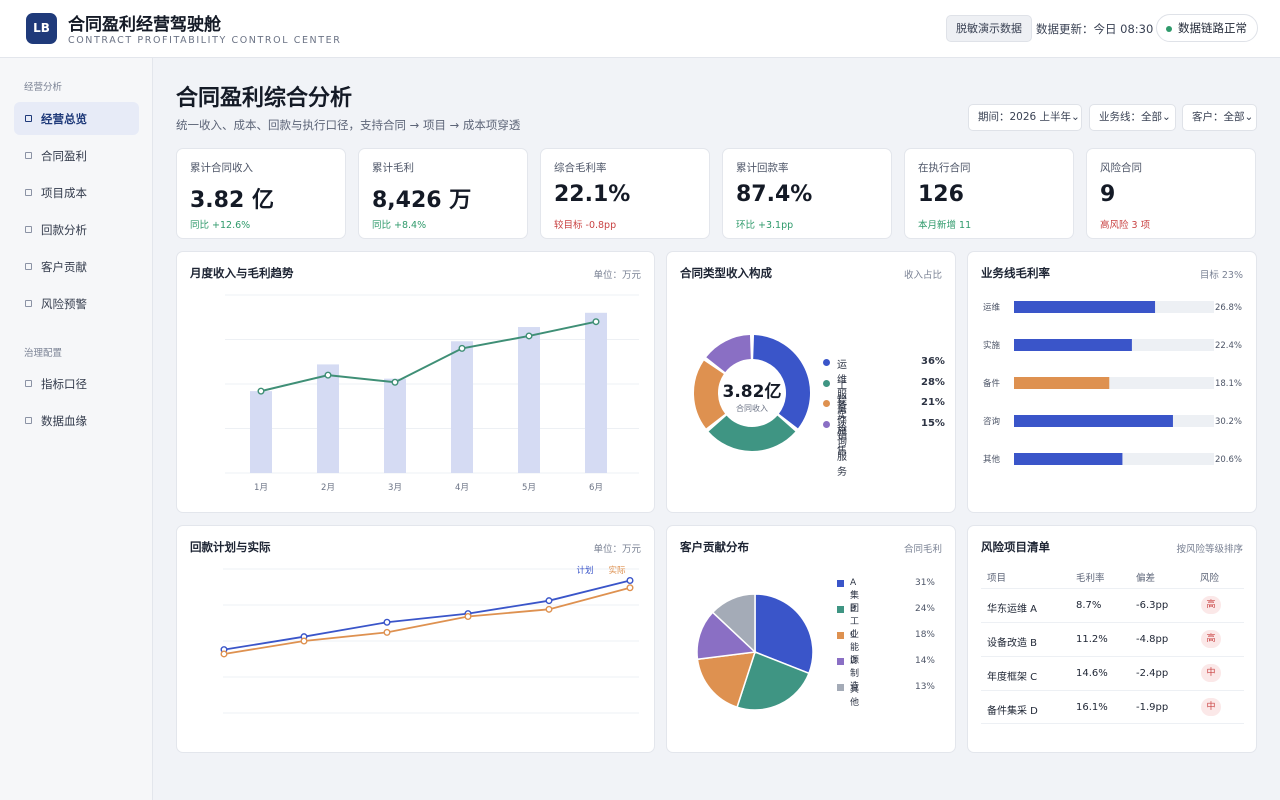  Describe the element at coordinates (64, 119) in the screenshot. I see `sidebar-item-label: 经营总览` at that location.